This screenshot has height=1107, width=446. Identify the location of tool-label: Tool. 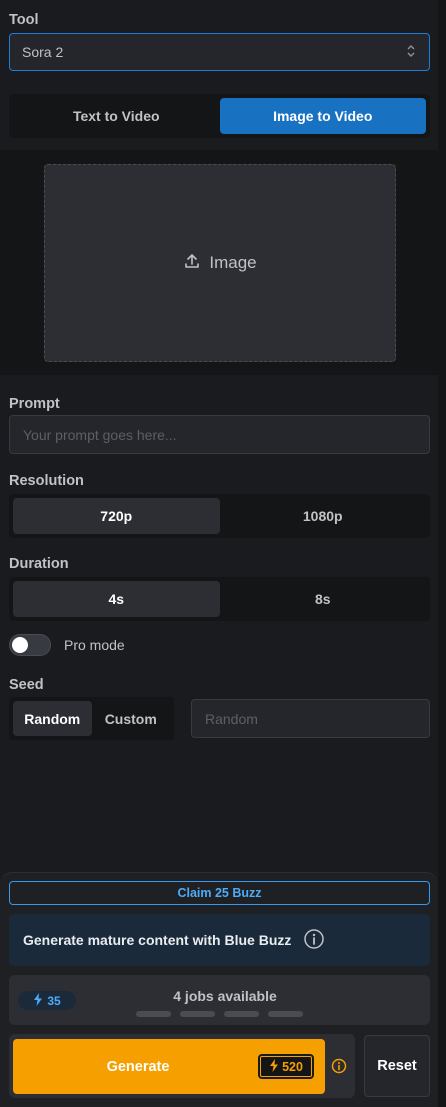
(24, 20).